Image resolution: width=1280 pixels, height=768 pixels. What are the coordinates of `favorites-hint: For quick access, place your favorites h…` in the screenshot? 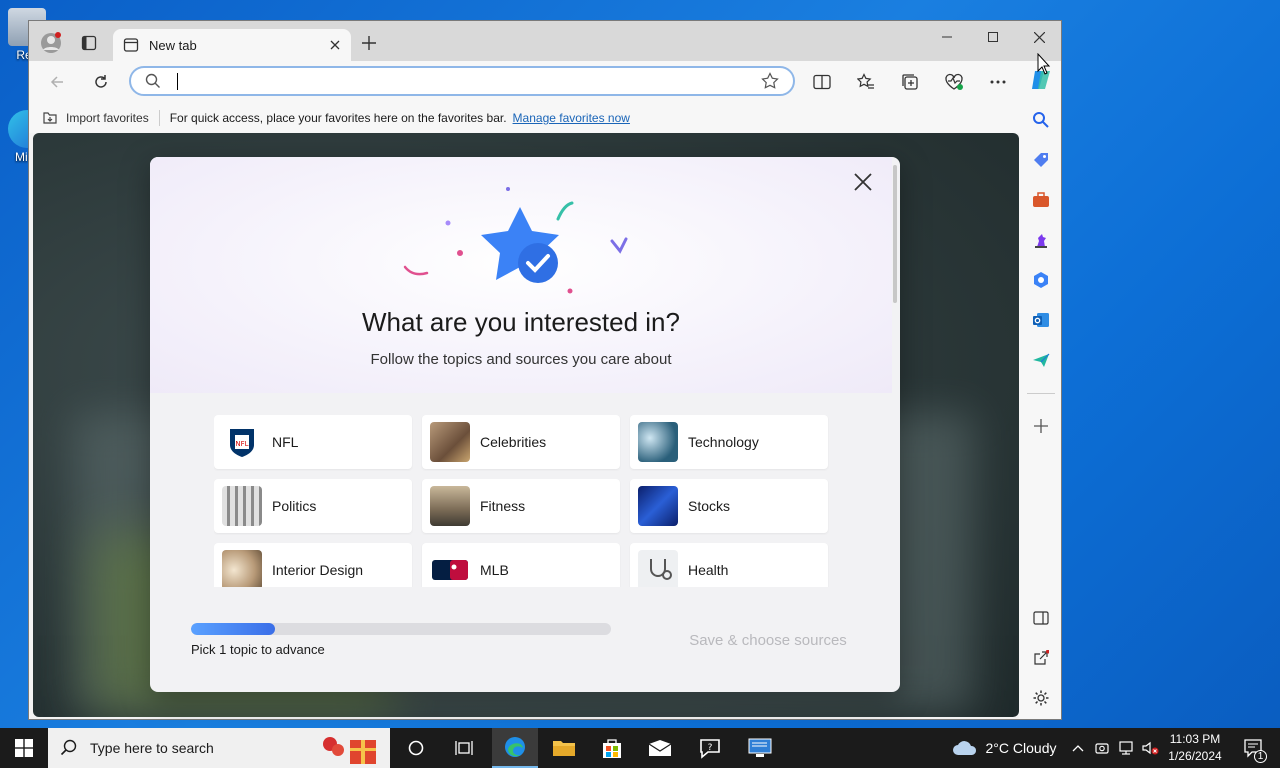 It's located at (338, 118).